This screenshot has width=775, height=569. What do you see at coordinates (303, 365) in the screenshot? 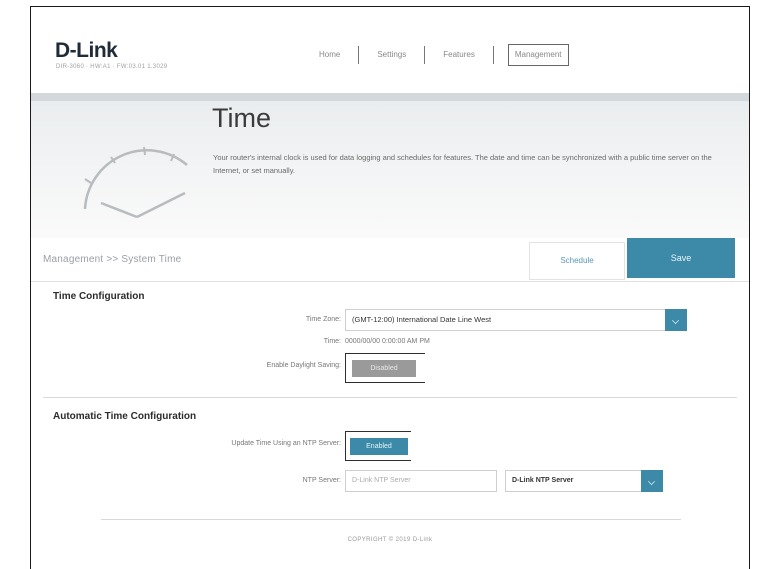
I see `dst-label: Enable Daylight Saving:` at bounding box center [303, 365].